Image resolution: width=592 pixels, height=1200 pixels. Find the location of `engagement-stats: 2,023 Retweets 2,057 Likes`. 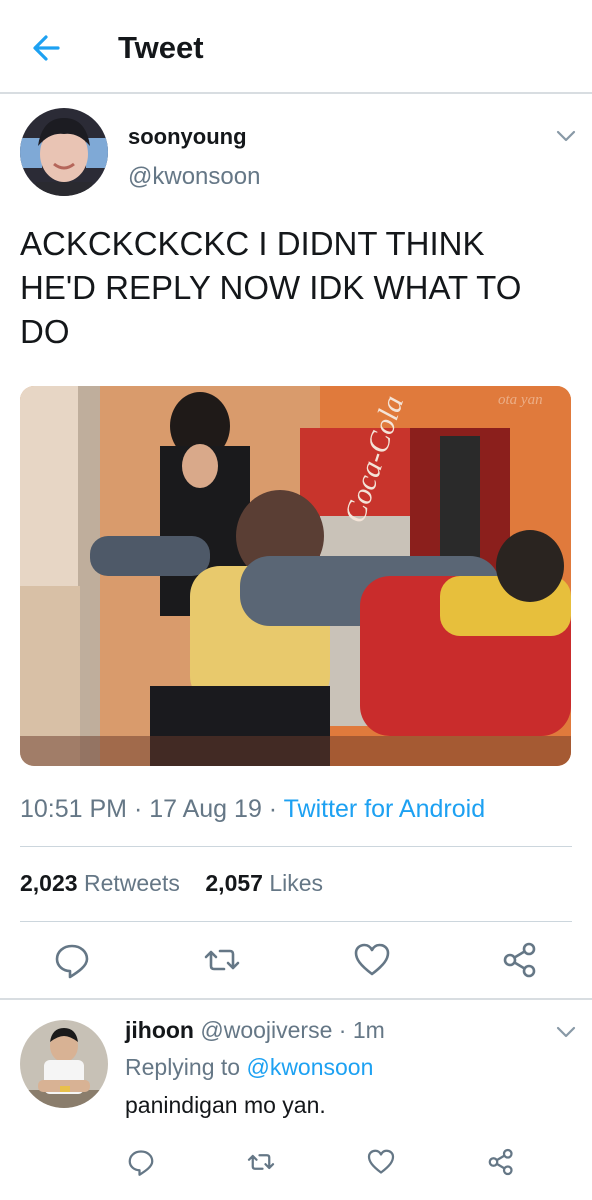

engagement-stats: 2,023 Retweets 2,057 Likes is located at coordinates (171, 883).